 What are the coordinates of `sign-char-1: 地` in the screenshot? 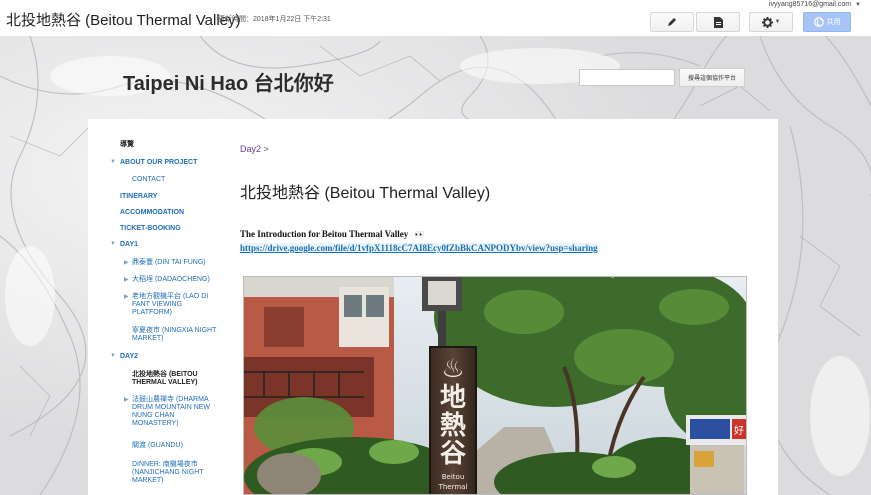 It's located at (453, 398).